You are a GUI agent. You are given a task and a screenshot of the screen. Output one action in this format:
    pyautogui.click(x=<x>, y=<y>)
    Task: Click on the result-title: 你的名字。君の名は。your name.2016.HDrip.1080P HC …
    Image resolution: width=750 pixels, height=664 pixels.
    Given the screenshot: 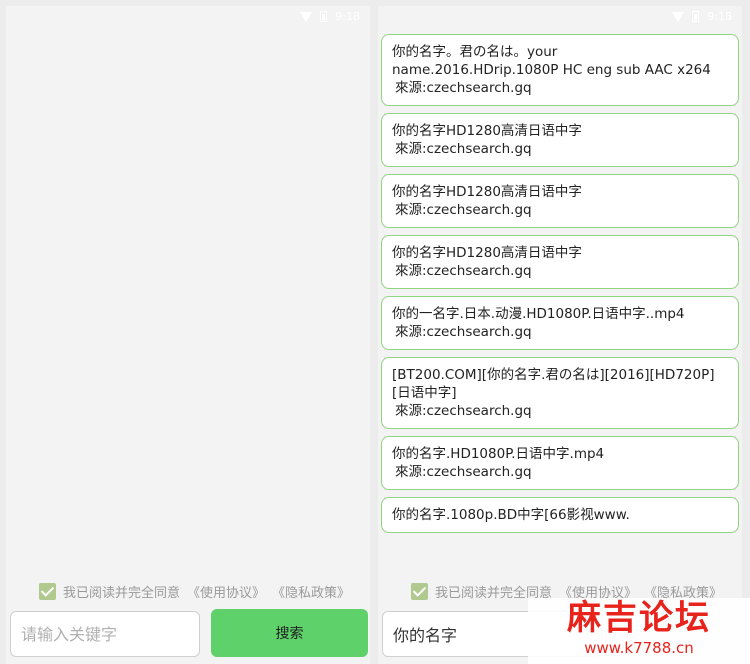 What is the action you would take?
    pyautogui.click(x=551, y=61)
    